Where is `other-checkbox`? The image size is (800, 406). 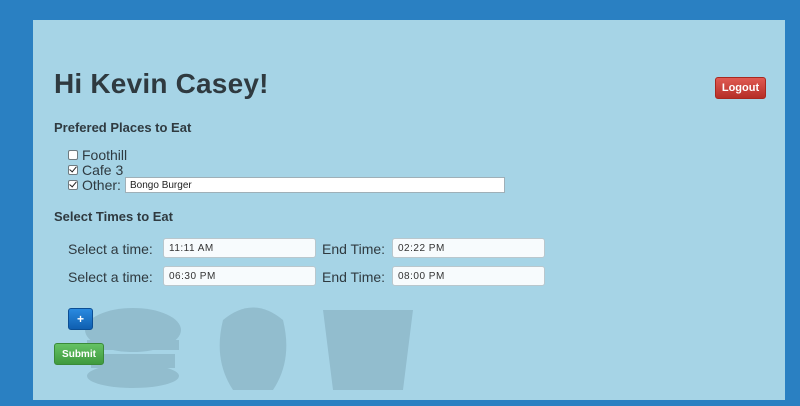 other-checkbox is located at coordinates (73, 185).